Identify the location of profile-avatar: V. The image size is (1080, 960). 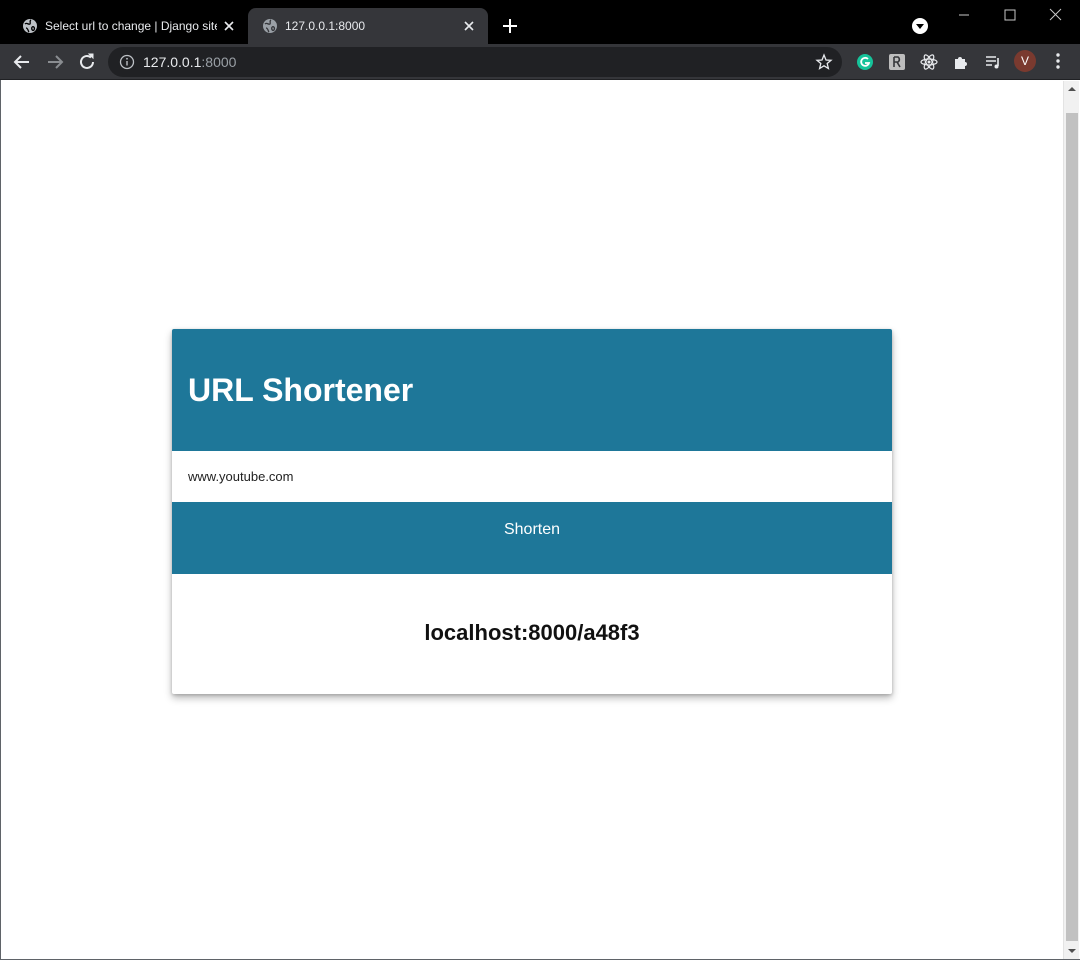
(1025, 61).